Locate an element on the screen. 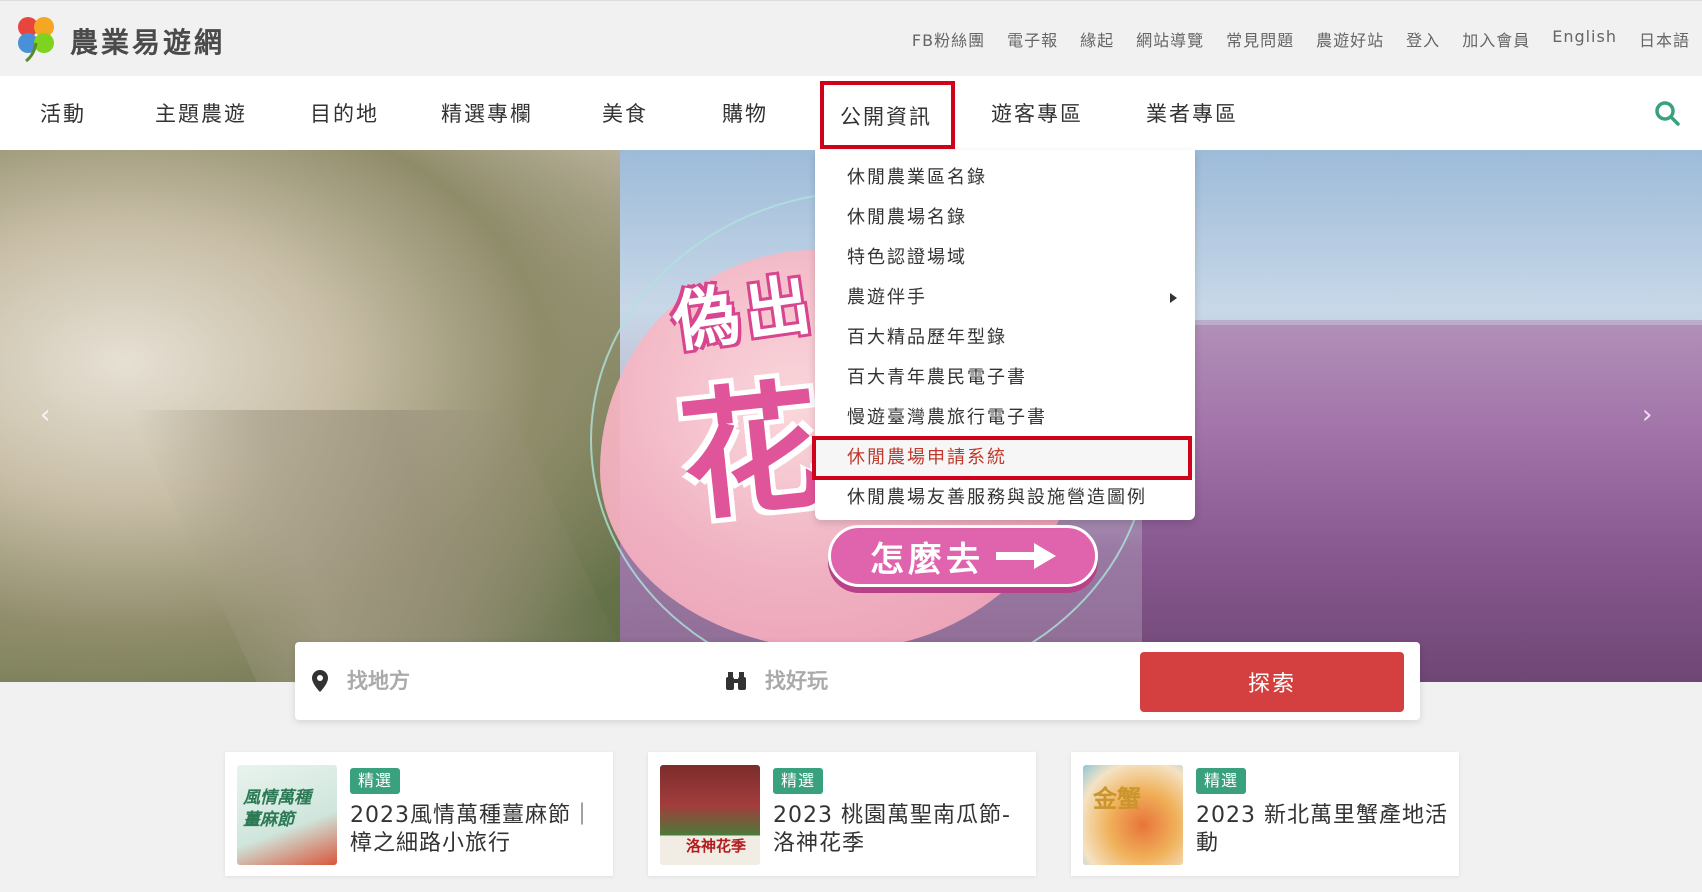 This screenshot has width=1702, height=892. fun-search-field is located at coordinates (895, 681).